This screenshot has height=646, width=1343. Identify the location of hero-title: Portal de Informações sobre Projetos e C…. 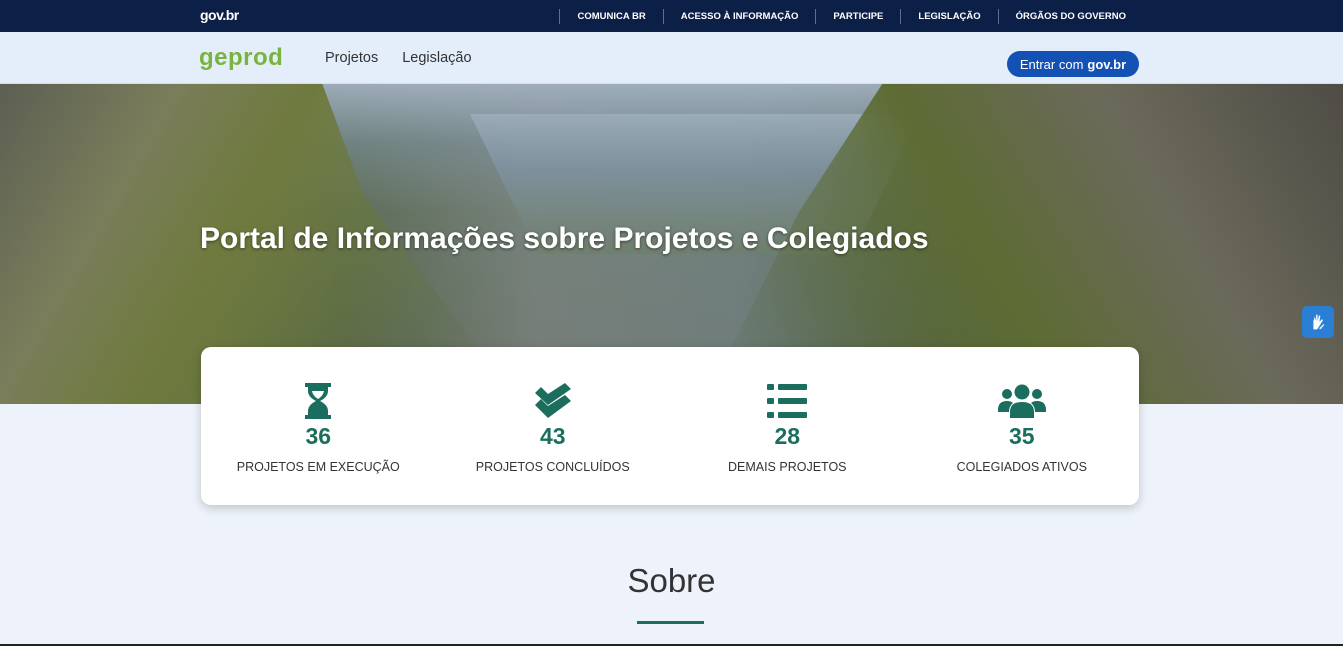
(564, 238).